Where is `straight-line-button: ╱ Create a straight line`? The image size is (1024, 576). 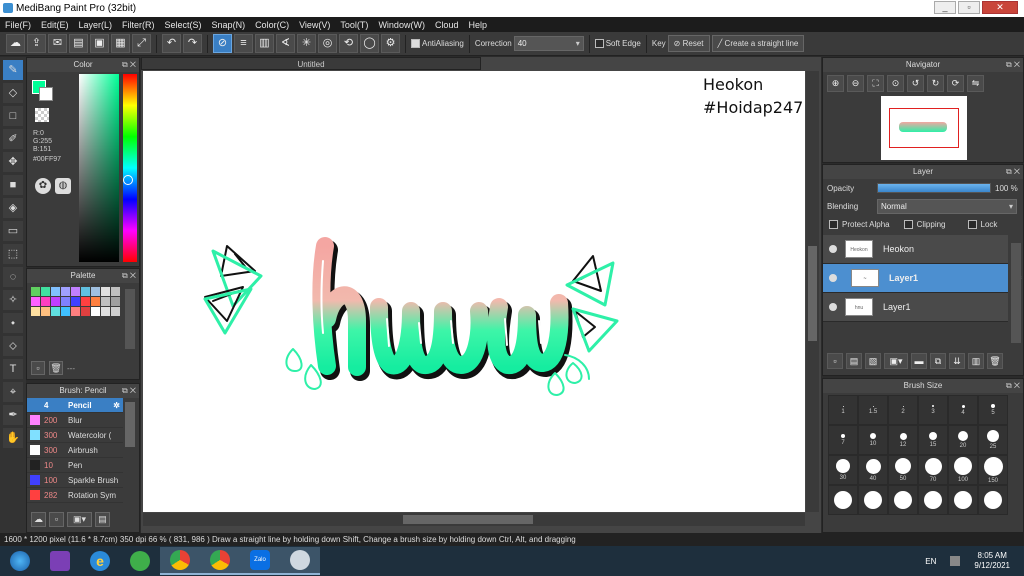
straight-line-button: ╱ Create a straight line is located at coordinates (758, 43).